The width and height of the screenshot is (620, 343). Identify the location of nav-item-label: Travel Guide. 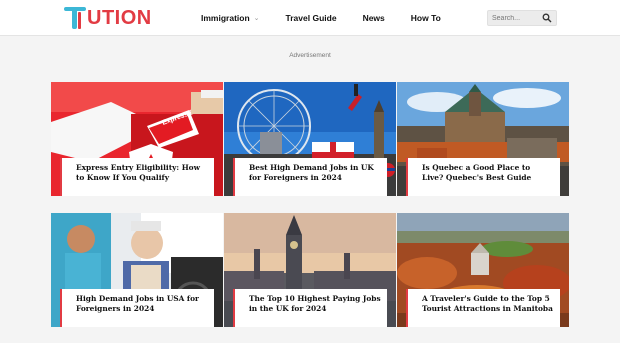
(311, 18).